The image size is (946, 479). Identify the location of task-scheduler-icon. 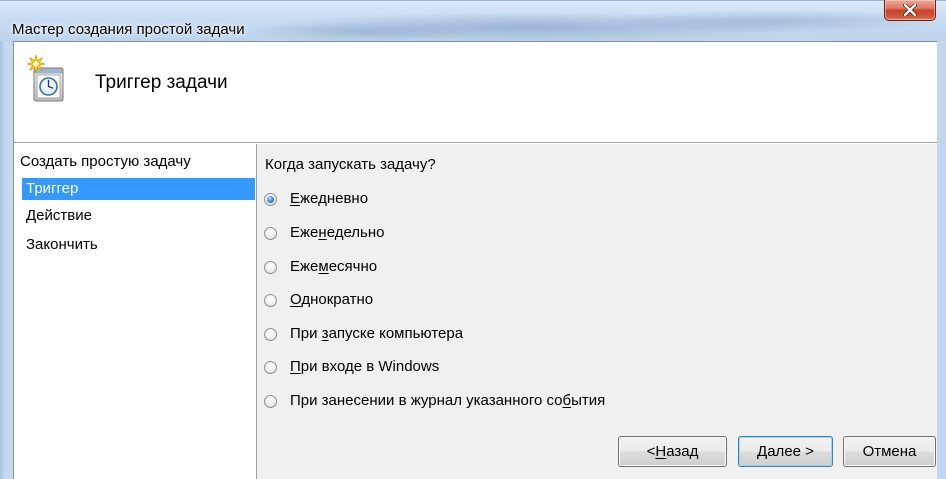
(46, 78).